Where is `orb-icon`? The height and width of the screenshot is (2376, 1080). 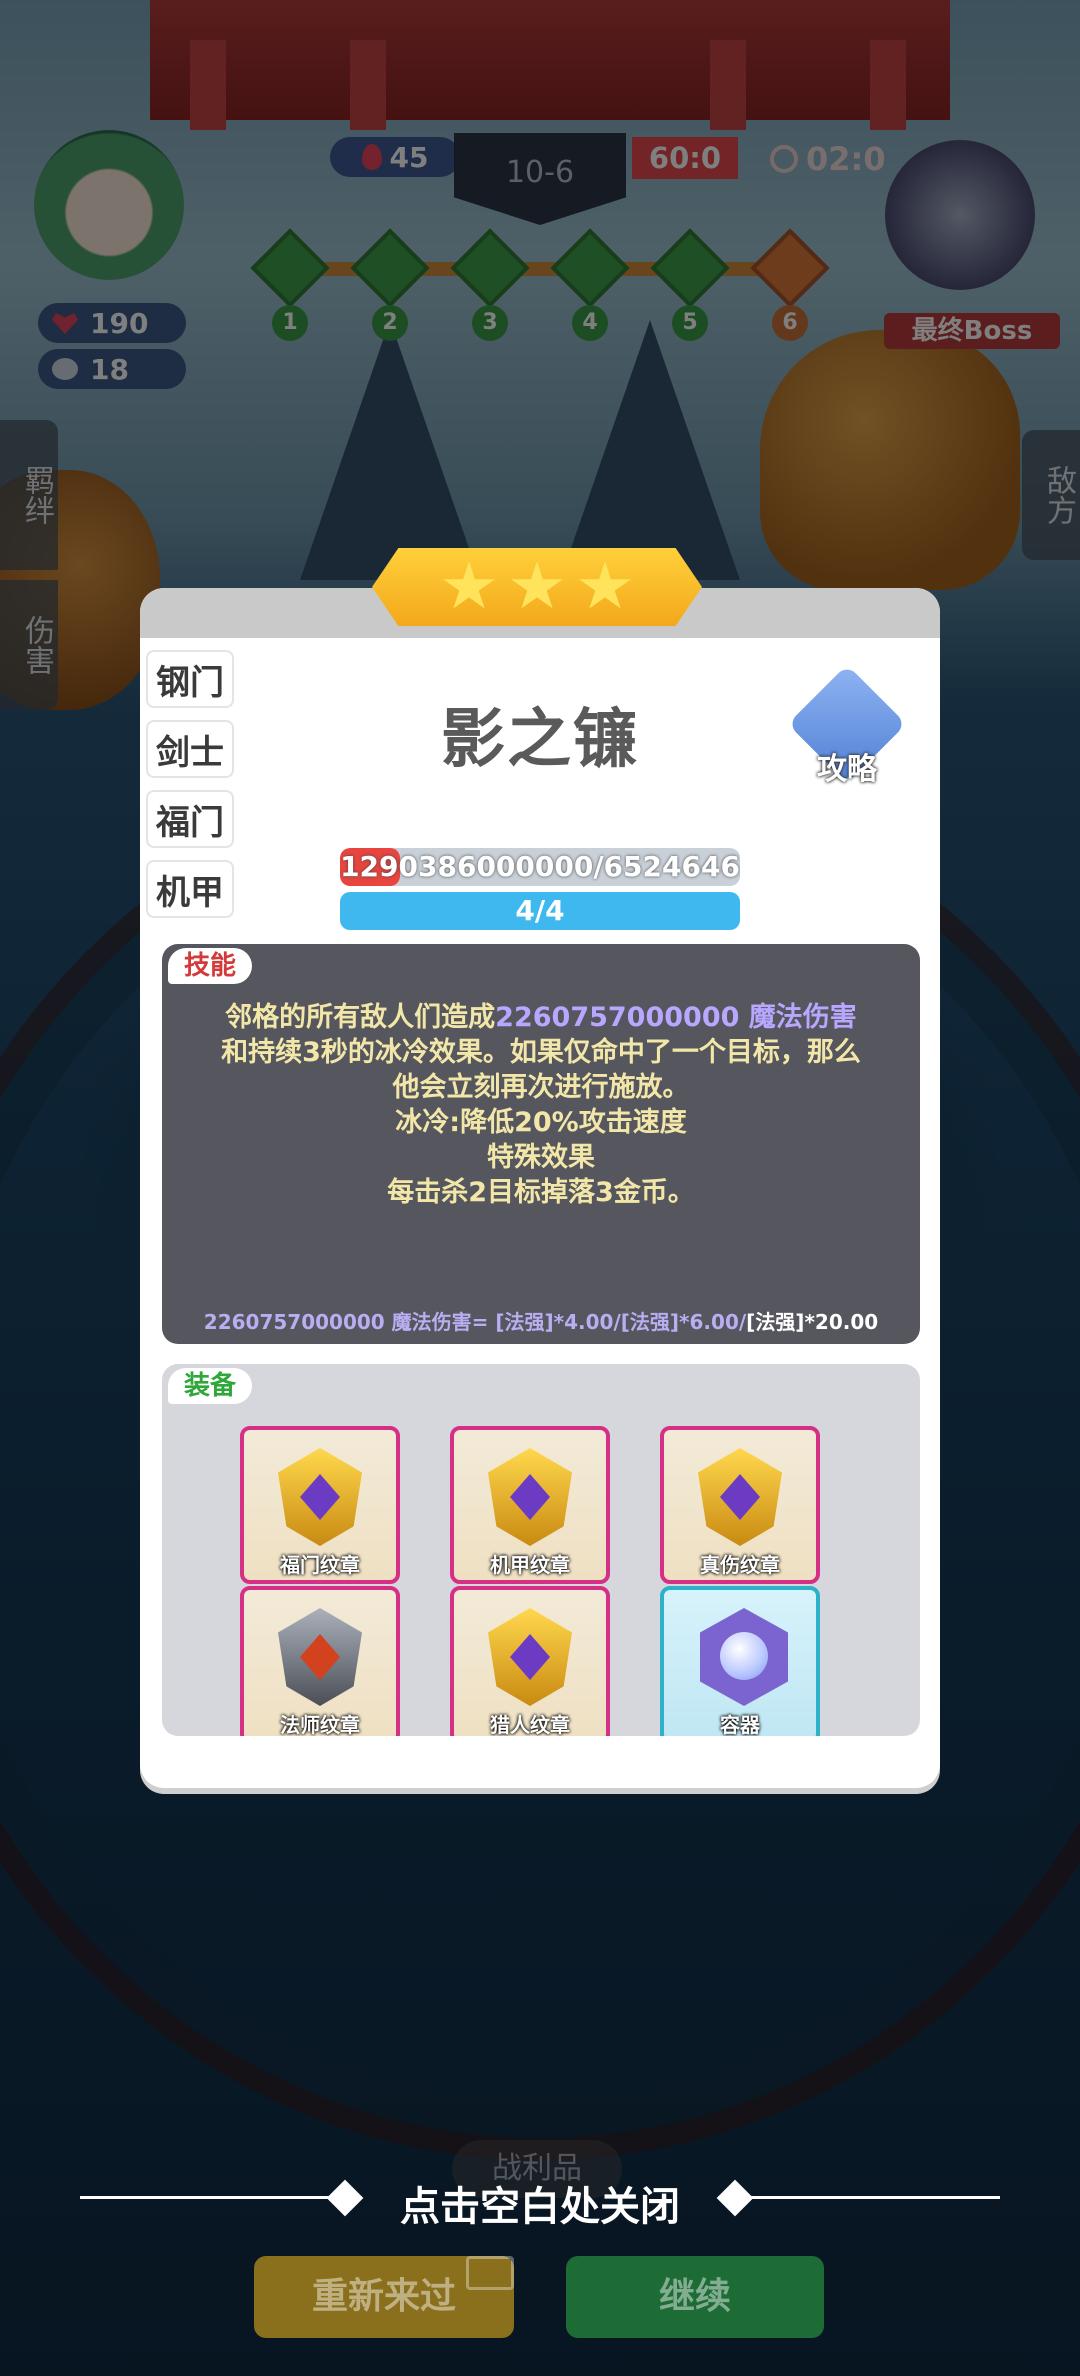
orb-icon is located at coordinates (744, 1657).